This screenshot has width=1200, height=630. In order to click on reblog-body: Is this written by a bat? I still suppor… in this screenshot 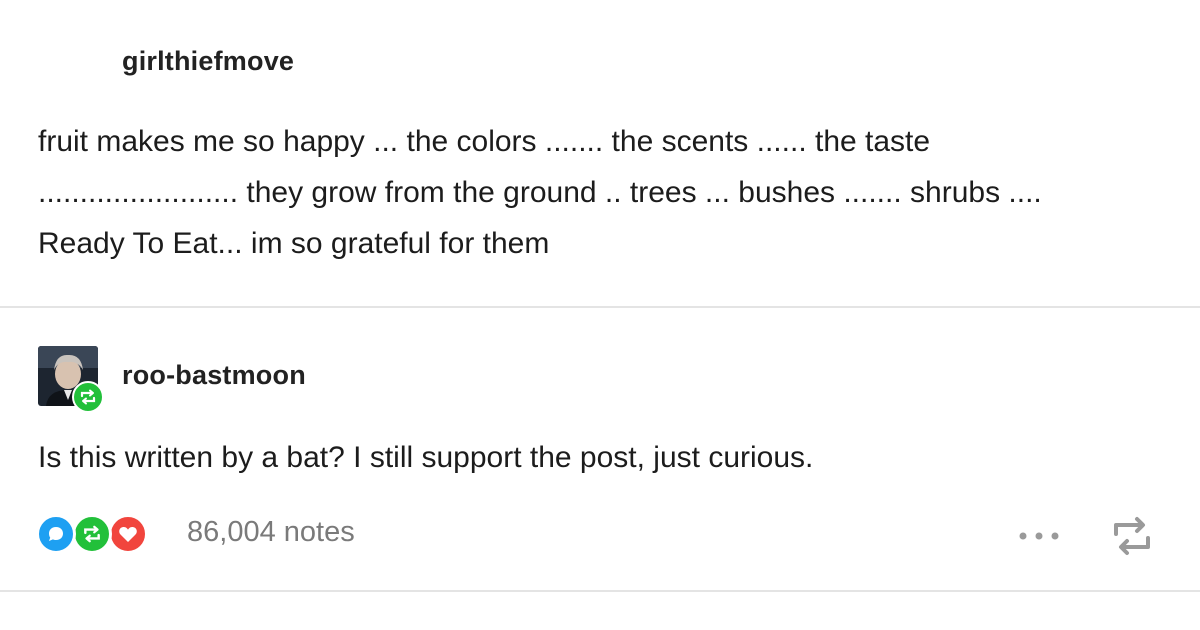, I will do `click(426, 457)`.